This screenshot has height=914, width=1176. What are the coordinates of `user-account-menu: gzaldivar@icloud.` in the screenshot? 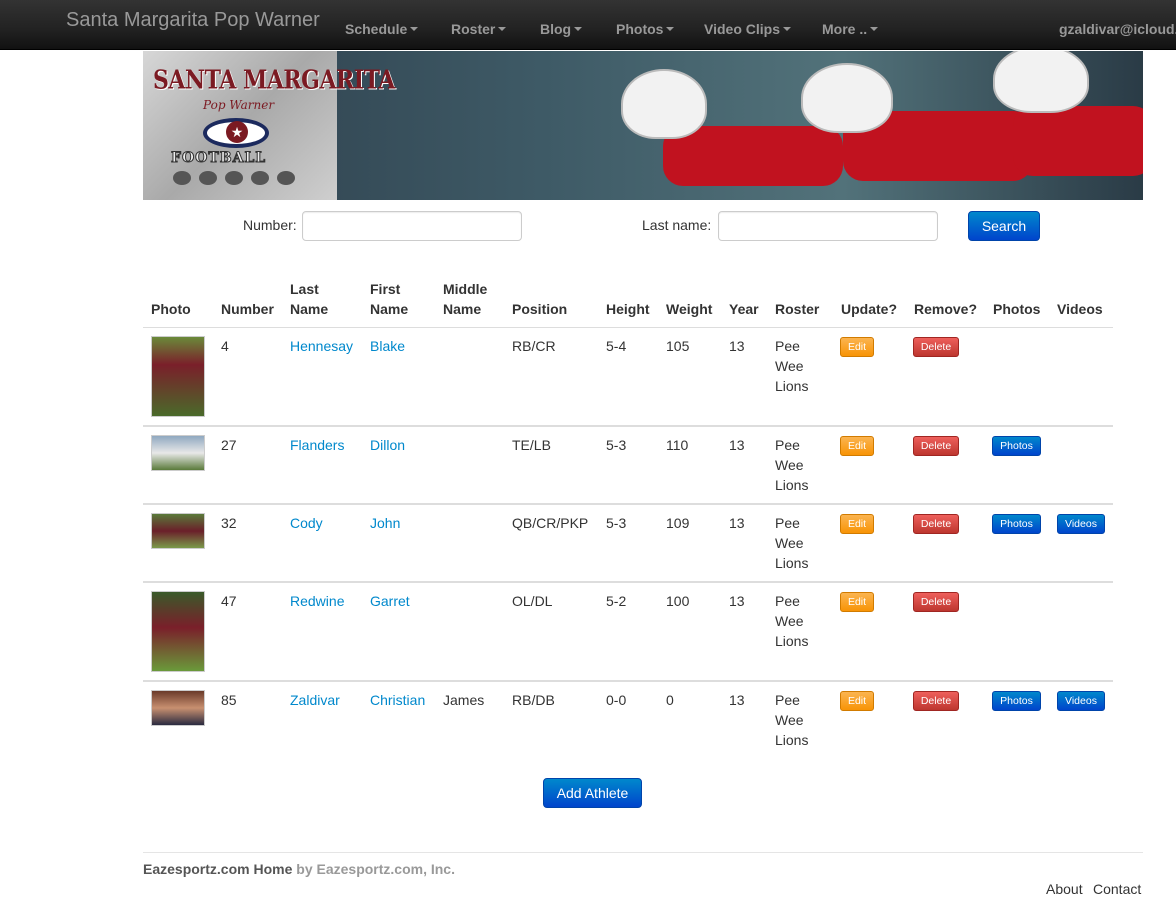 It's located at (1117, 29).